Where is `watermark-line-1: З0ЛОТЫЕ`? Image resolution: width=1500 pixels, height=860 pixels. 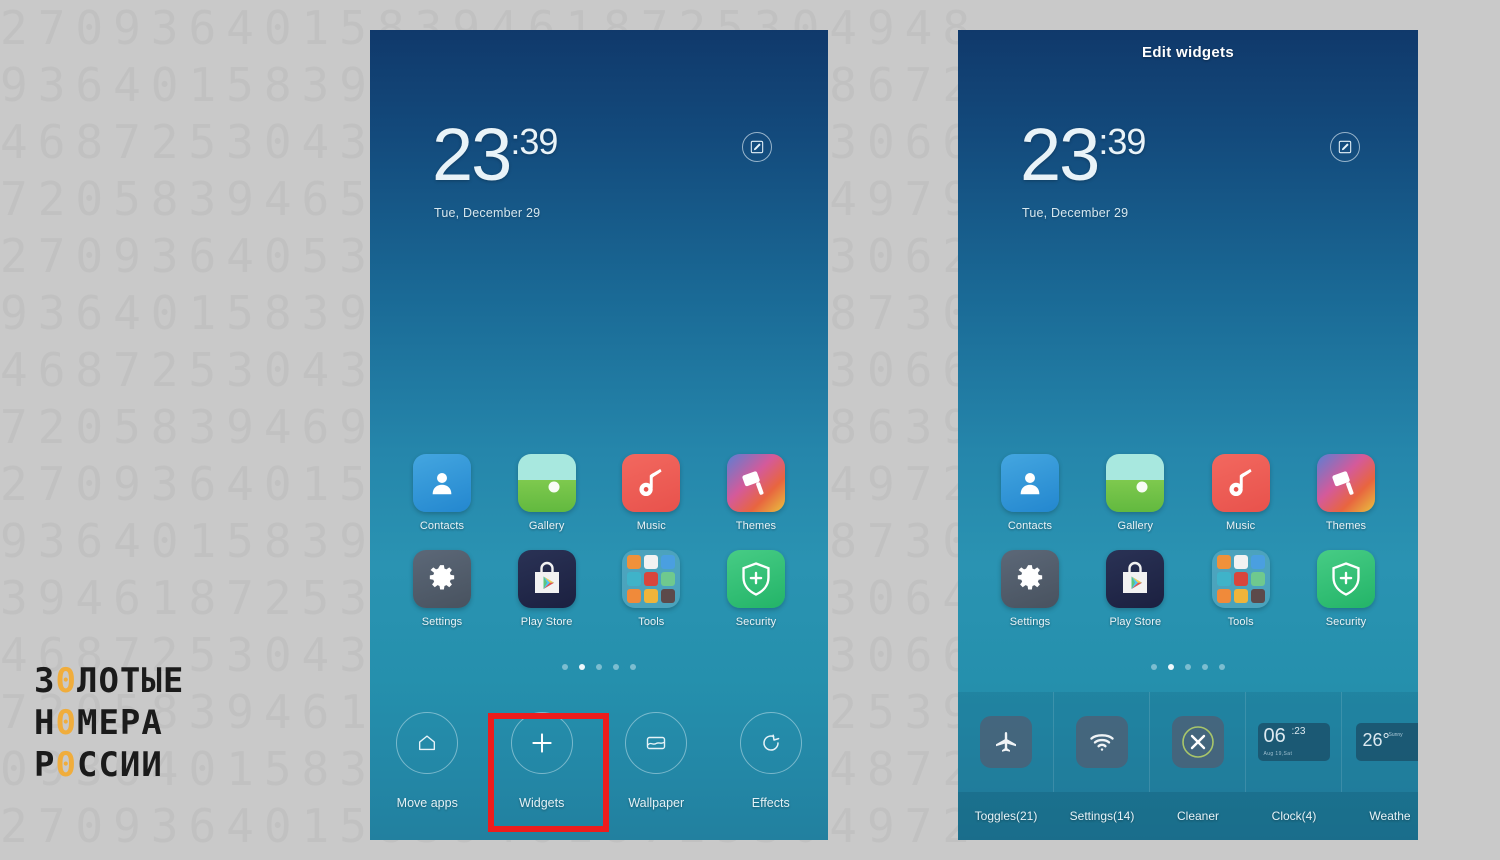 watermark-line-1: З0ЛОТЫЕ is located at coordinates (109, 681).